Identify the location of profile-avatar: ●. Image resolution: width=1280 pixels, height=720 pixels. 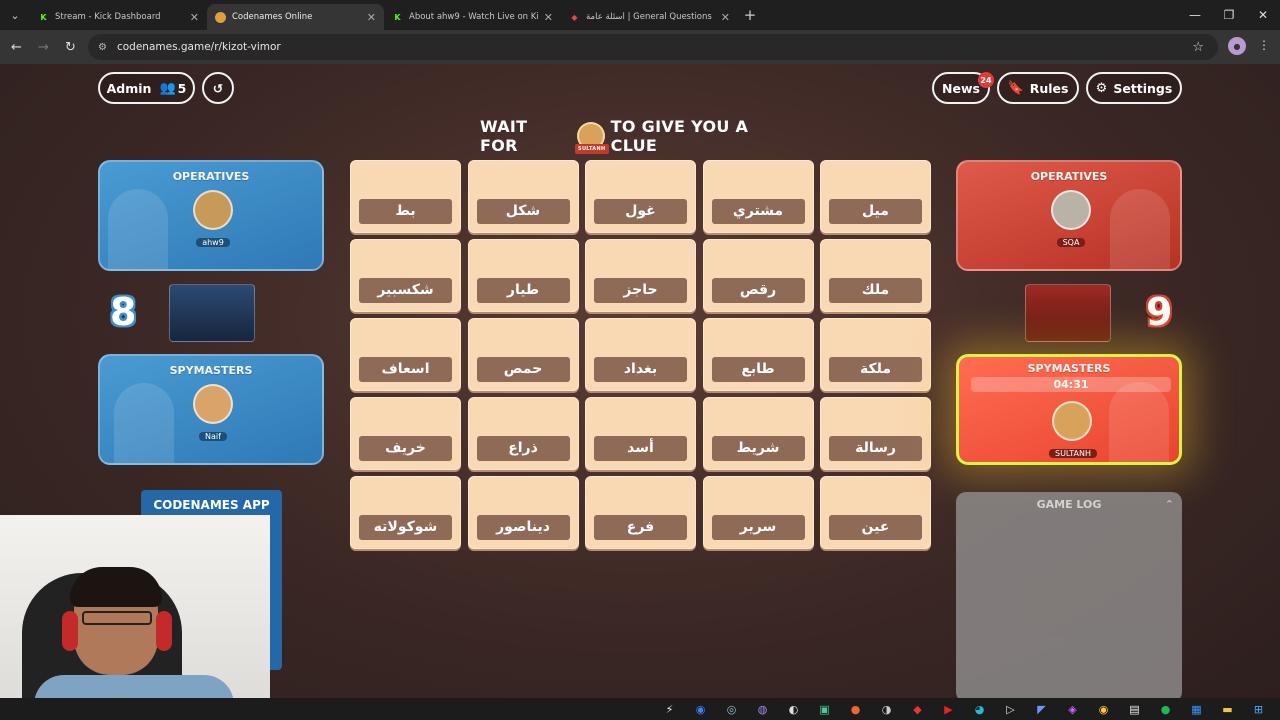
(1237, 46).